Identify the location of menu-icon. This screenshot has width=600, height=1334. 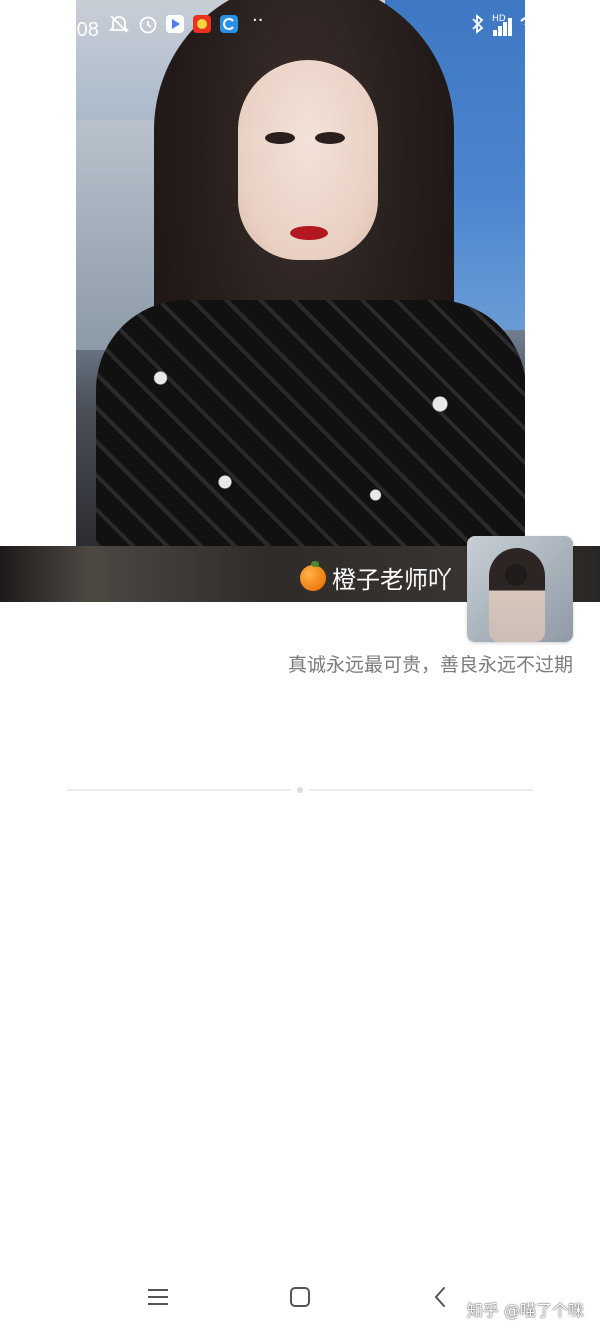
(158, 1299).